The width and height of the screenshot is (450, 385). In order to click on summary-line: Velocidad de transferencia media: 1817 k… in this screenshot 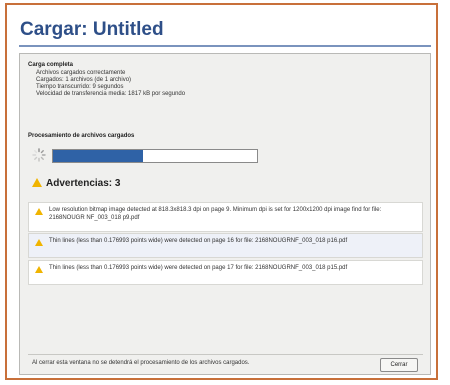, I will do `click(111, 94)`.